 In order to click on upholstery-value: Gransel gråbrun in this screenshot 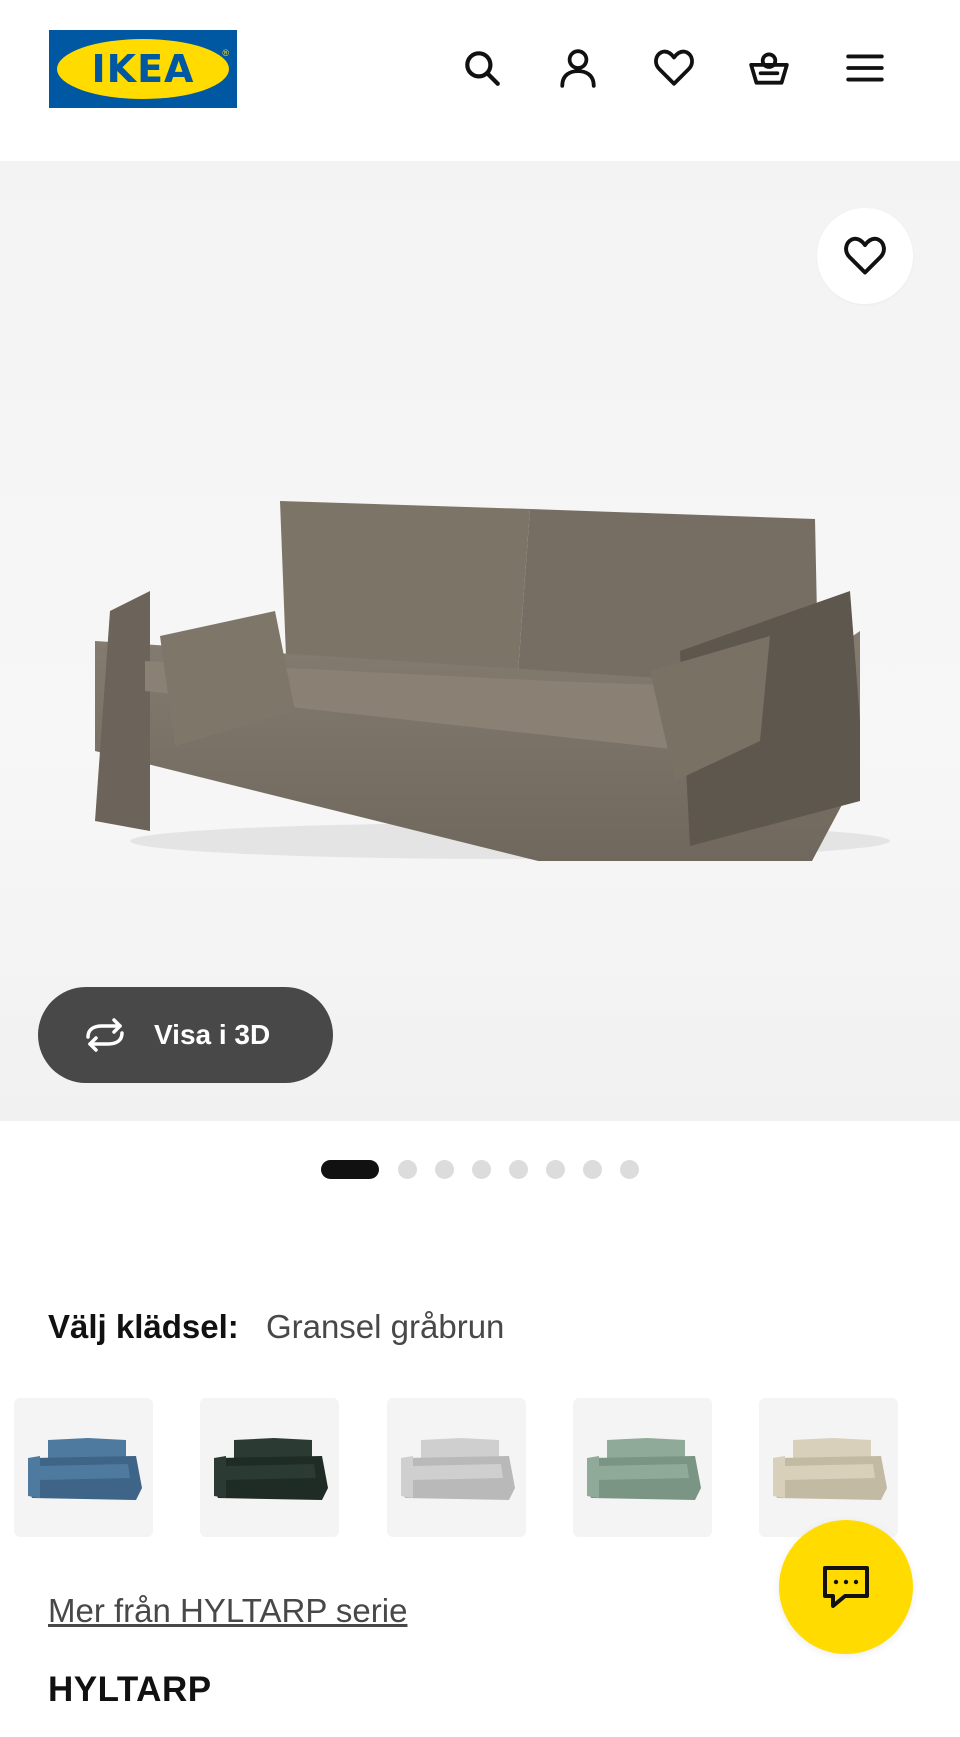, I will do `click(385, 1326)`.